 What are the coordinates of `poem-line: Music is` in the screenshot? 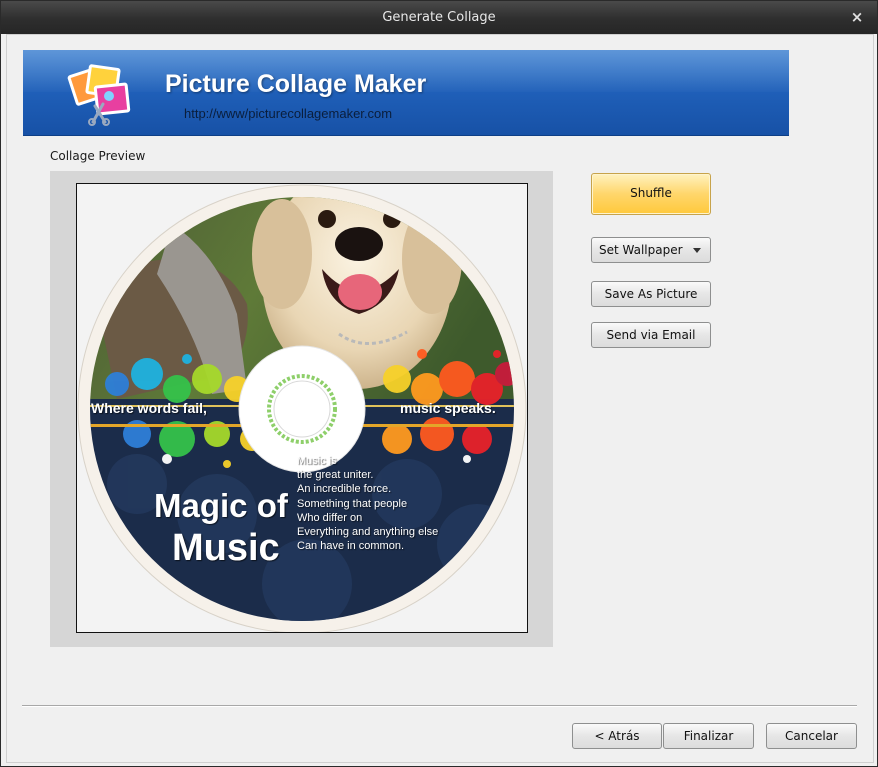 It's located at (317, 461).